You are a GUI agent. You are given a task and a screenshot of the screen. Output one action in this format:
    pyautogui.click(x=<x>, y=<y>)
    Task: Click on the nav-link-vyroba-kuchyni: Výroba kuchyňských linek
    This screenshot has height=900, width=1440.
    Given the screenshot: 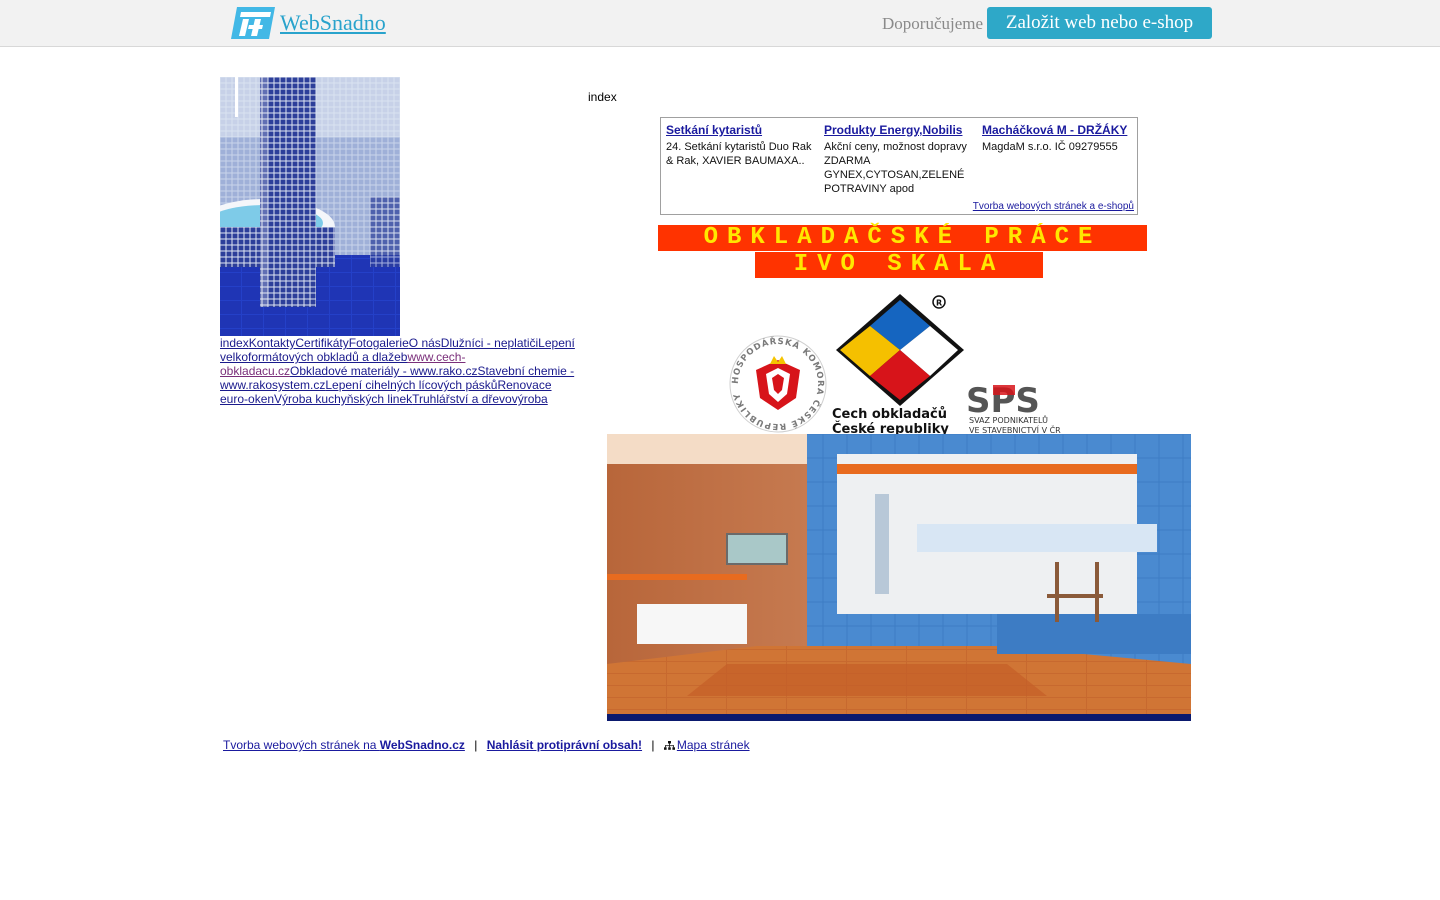 What is the action you would take?
    pyautogui.click(x=343, y=399)
    